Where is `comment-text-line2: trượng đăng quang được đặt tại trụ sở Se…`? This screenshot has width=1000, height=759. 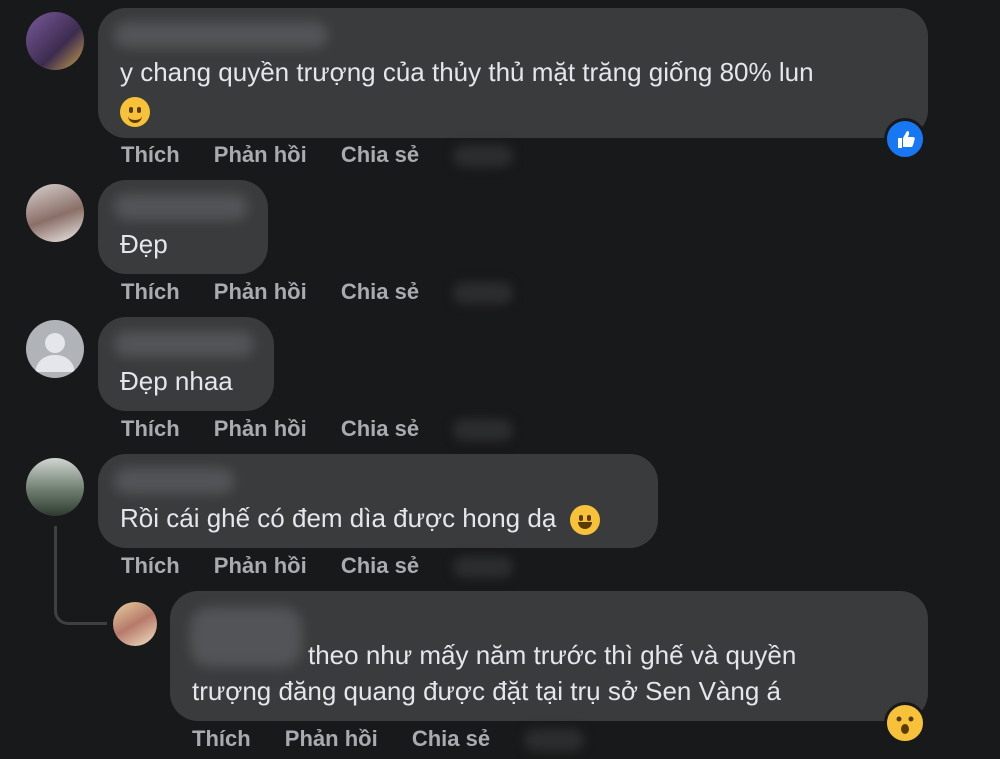 comment-text-line2: trượng đăng quang được đặt tại trụ sở Se… is located at coordinates (486, 691).